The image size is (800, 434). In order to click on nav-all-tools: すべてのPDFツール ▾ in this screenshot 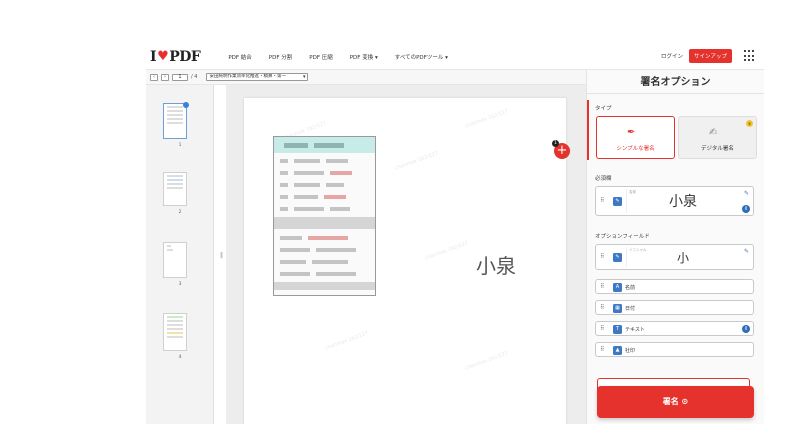, I will do `click(421, 57)`.